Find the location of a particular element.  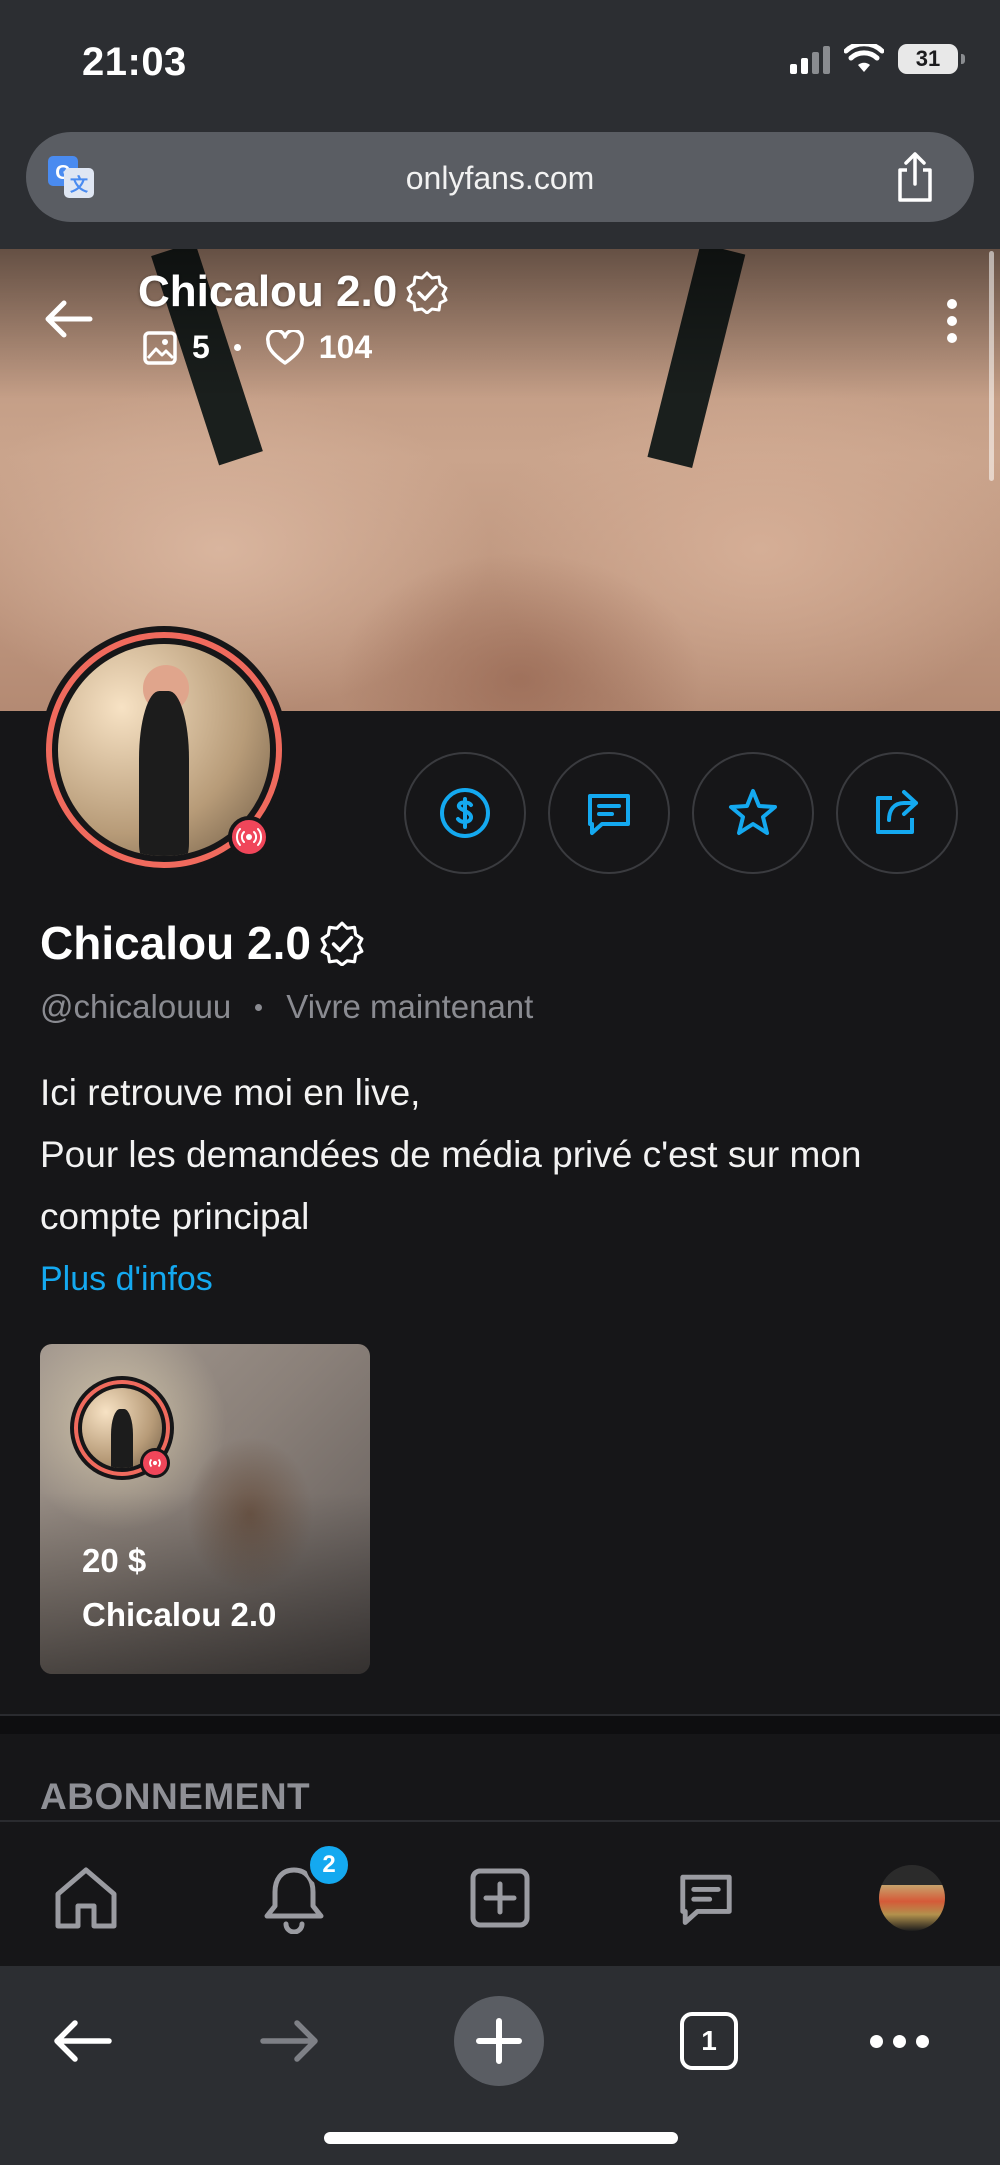

new-tab-icon is located at coordinates (499, 2041).